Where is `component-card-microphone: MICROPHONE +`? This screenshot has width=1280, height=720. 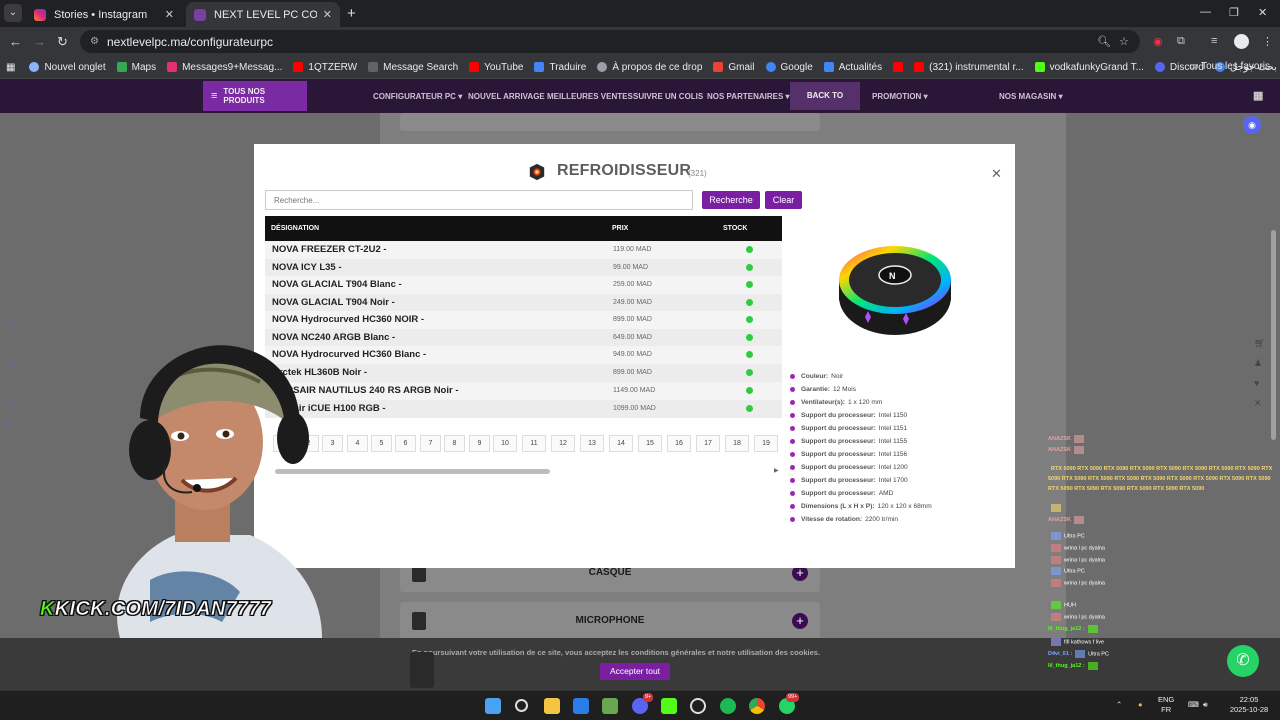 component-card-microphone: MICROPHONE + is located at coordinates (610, 621).